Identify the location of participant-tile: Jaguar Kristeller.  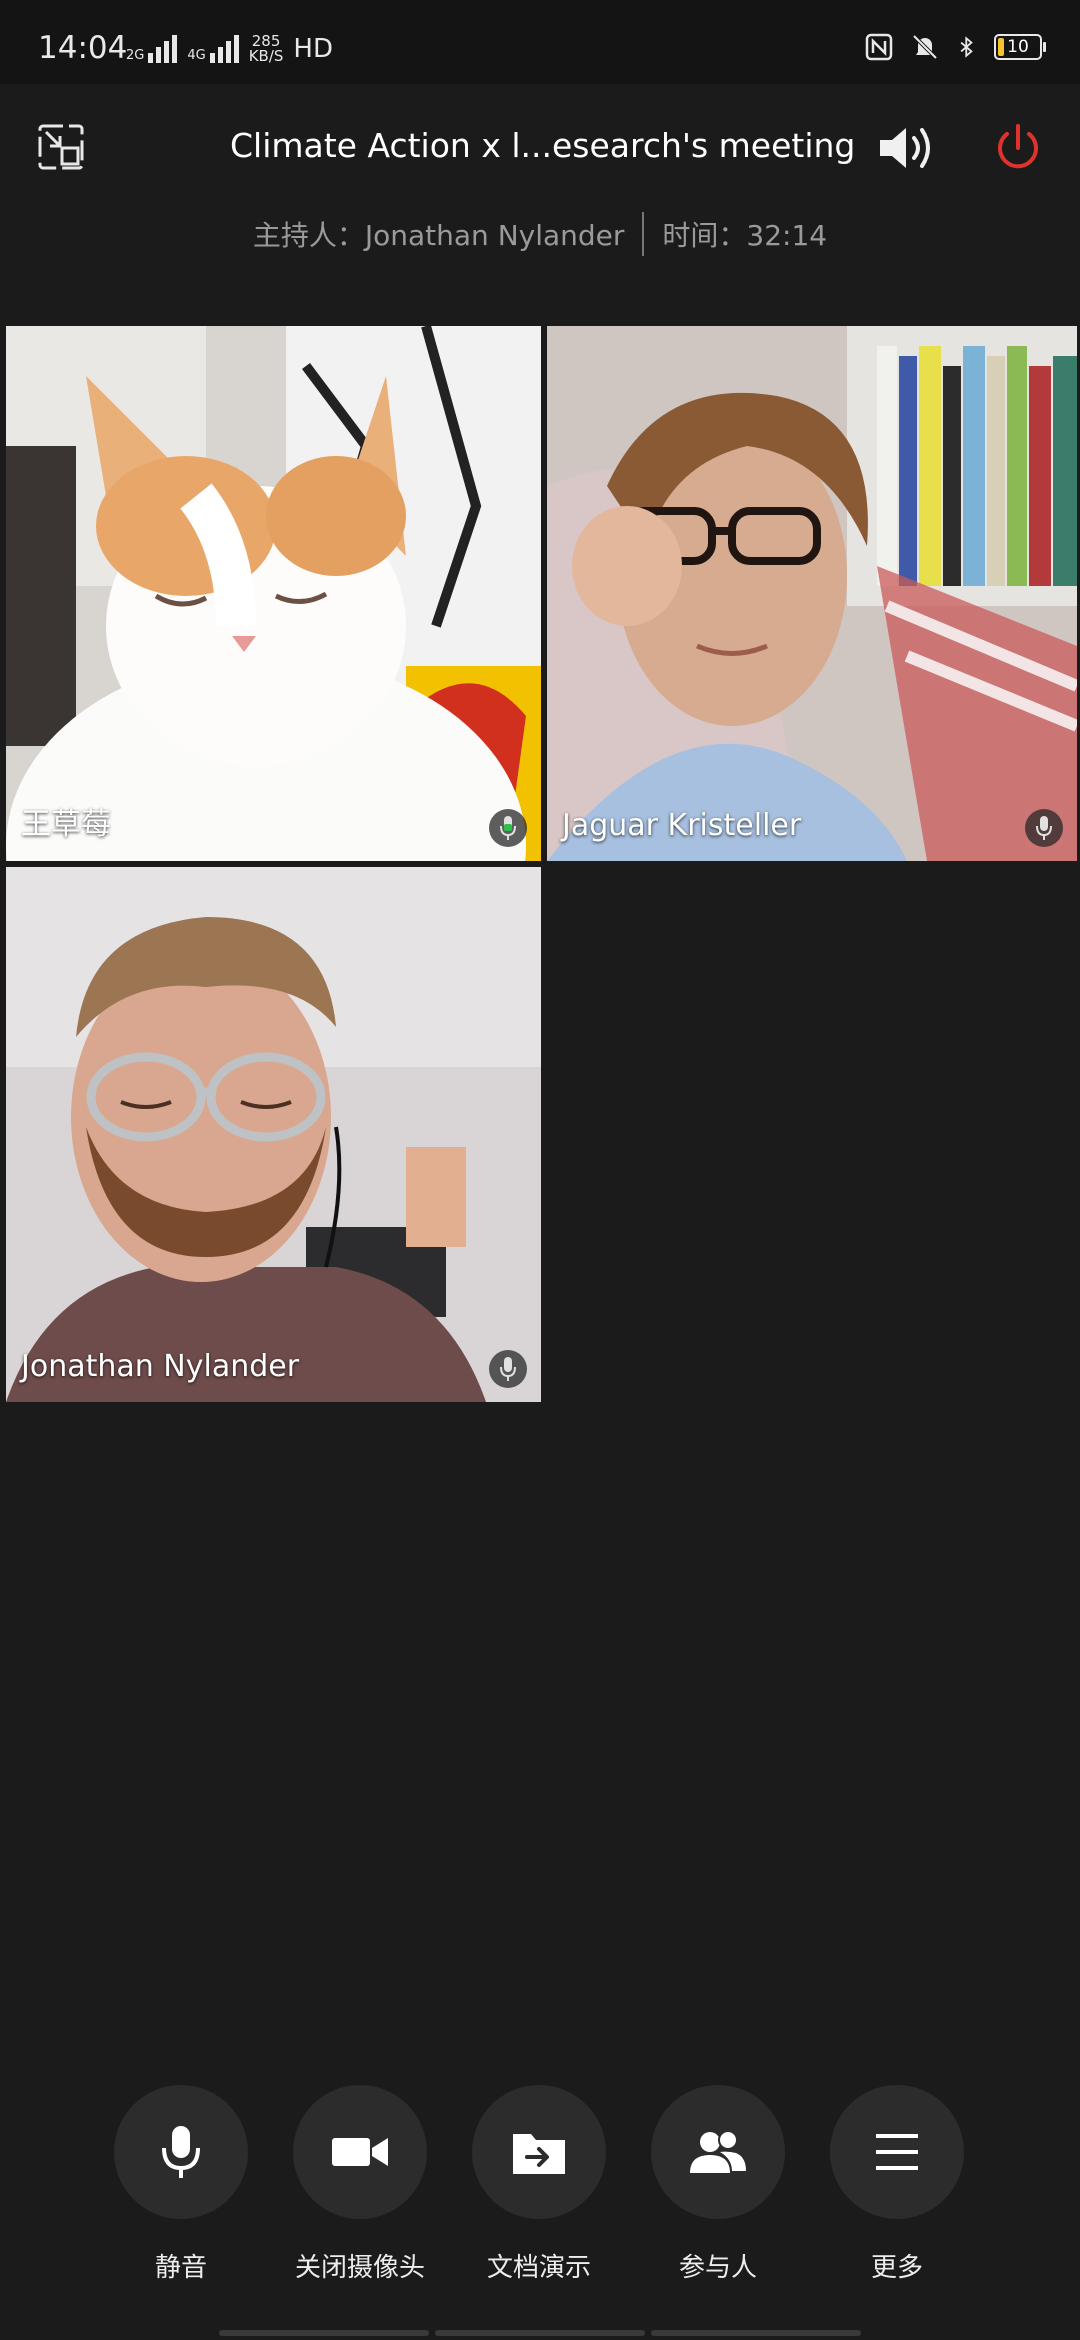
(812, 593).